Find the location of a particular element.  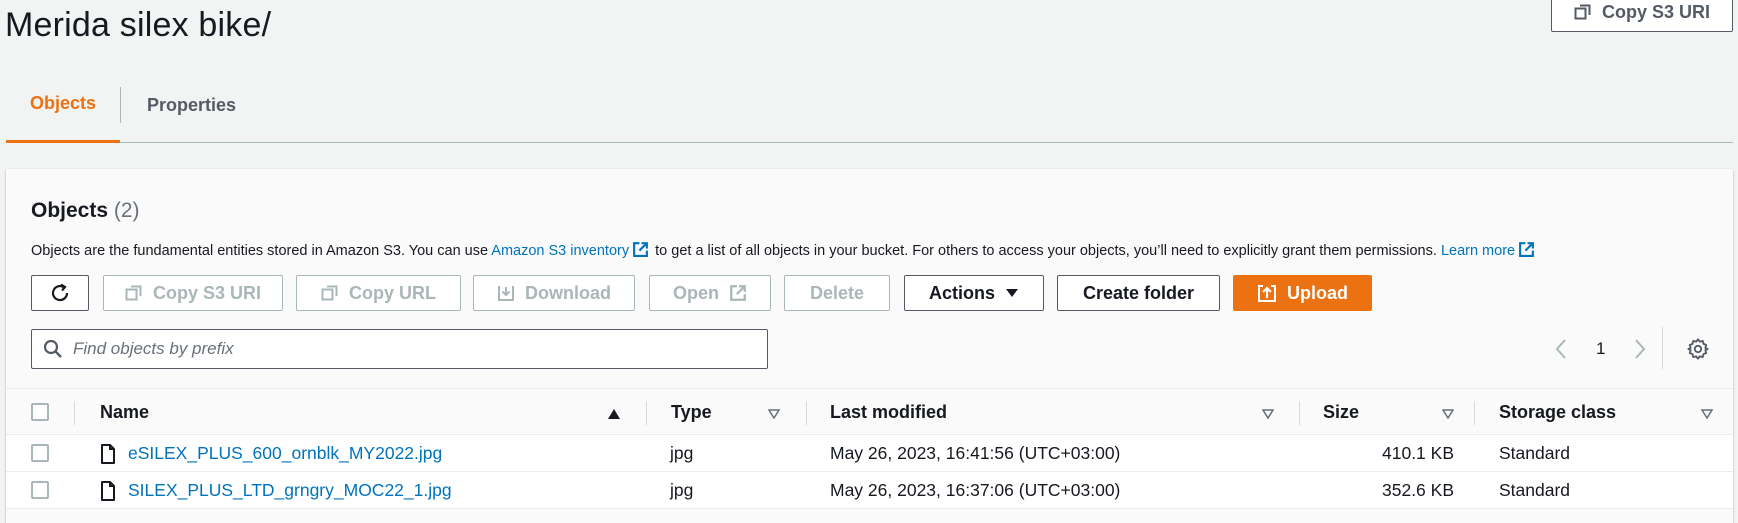

copy-url-button: Copy URL is located at coordinates (378, 293).